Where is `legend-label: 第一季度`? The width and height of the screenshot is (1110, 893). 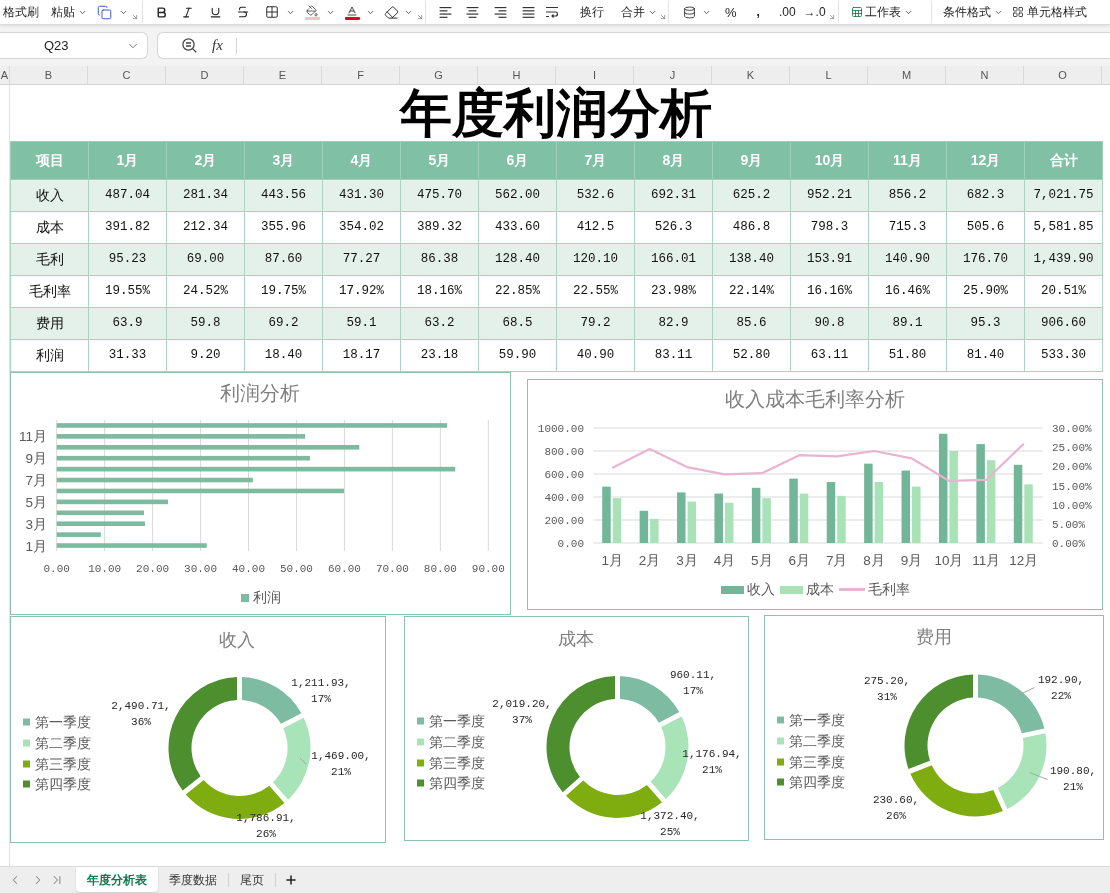 legend-label: 第一季度 is located at coordinates (457, 721).